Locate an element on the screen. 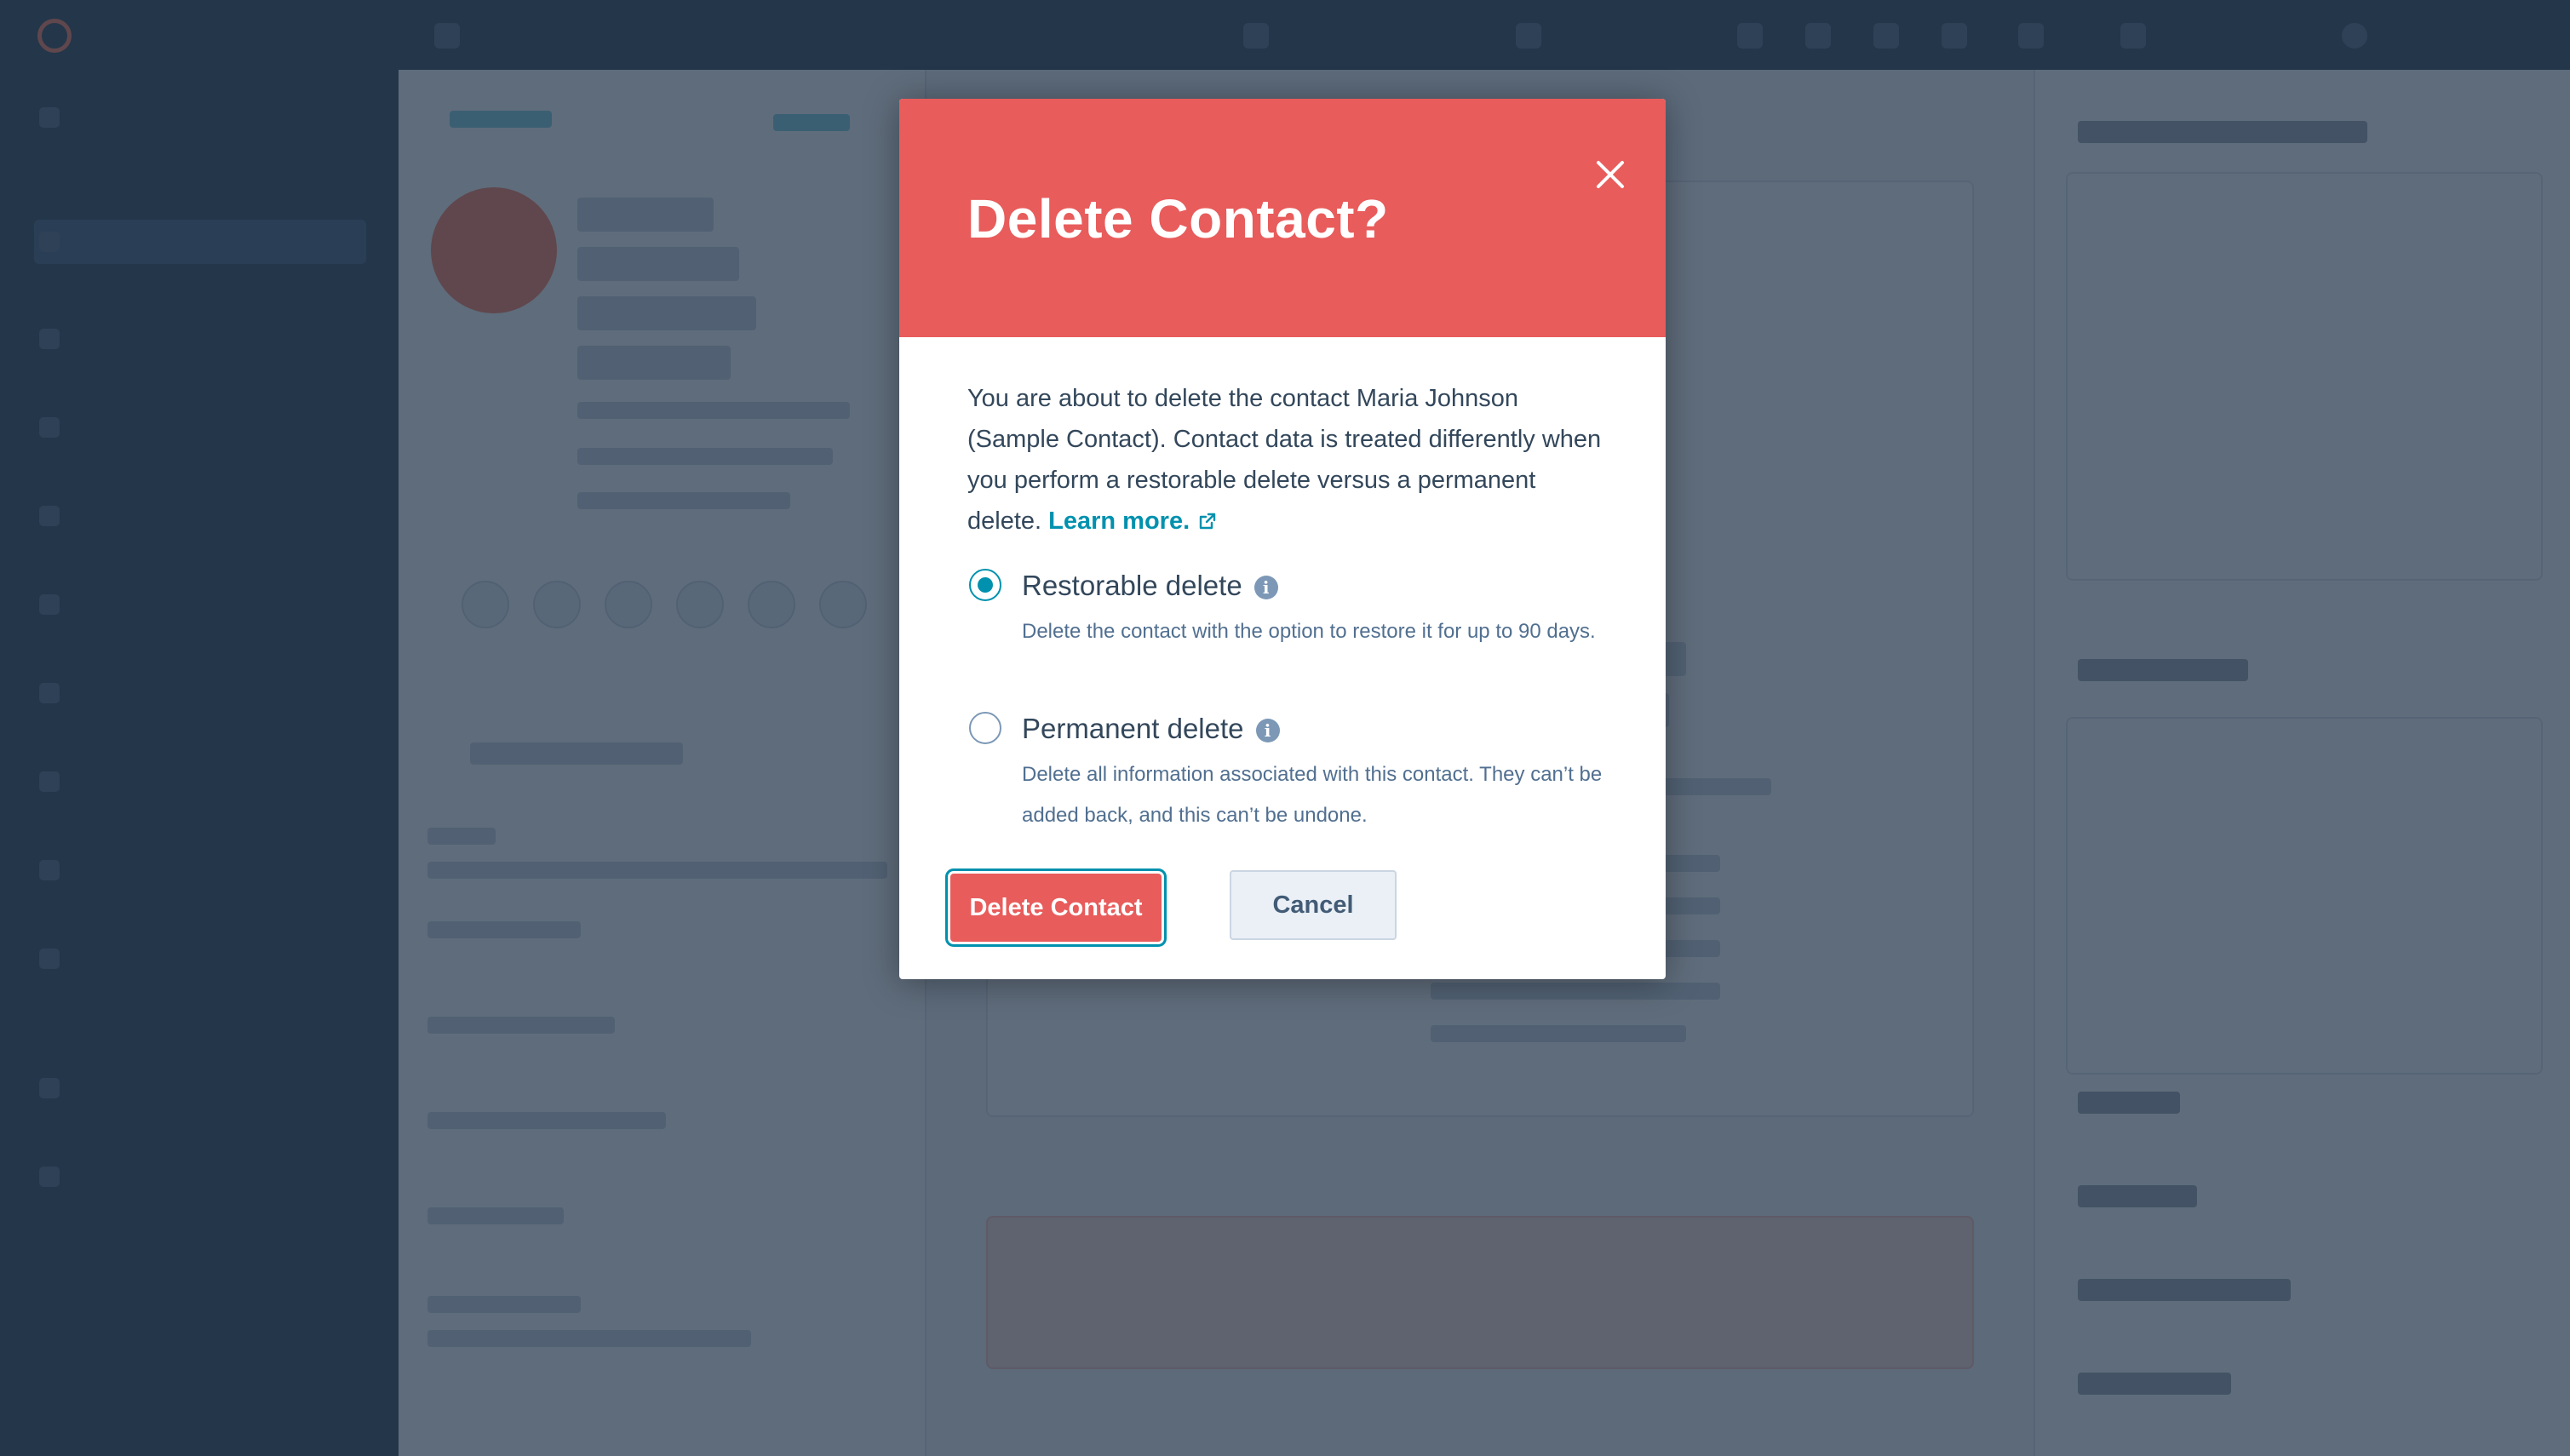  close-icon is located at coordinates (1610, 174).